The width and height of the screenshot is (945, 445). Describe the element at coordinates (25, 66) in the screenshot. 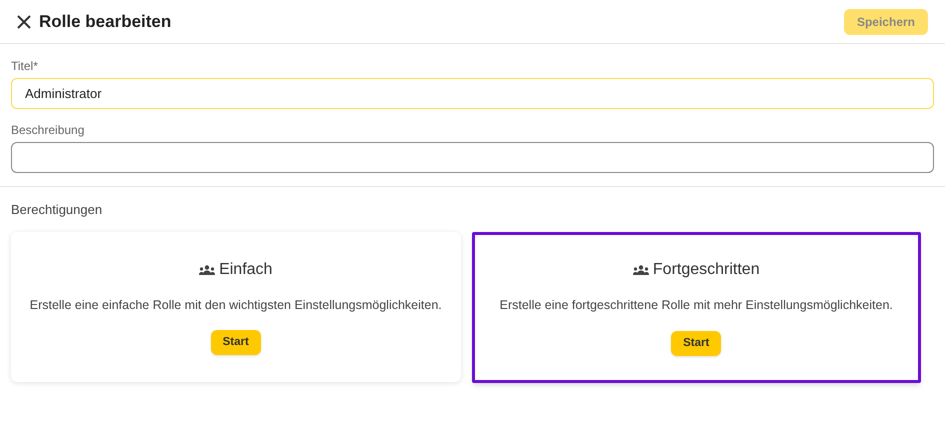

I see `field-label: Titel*` at that location.